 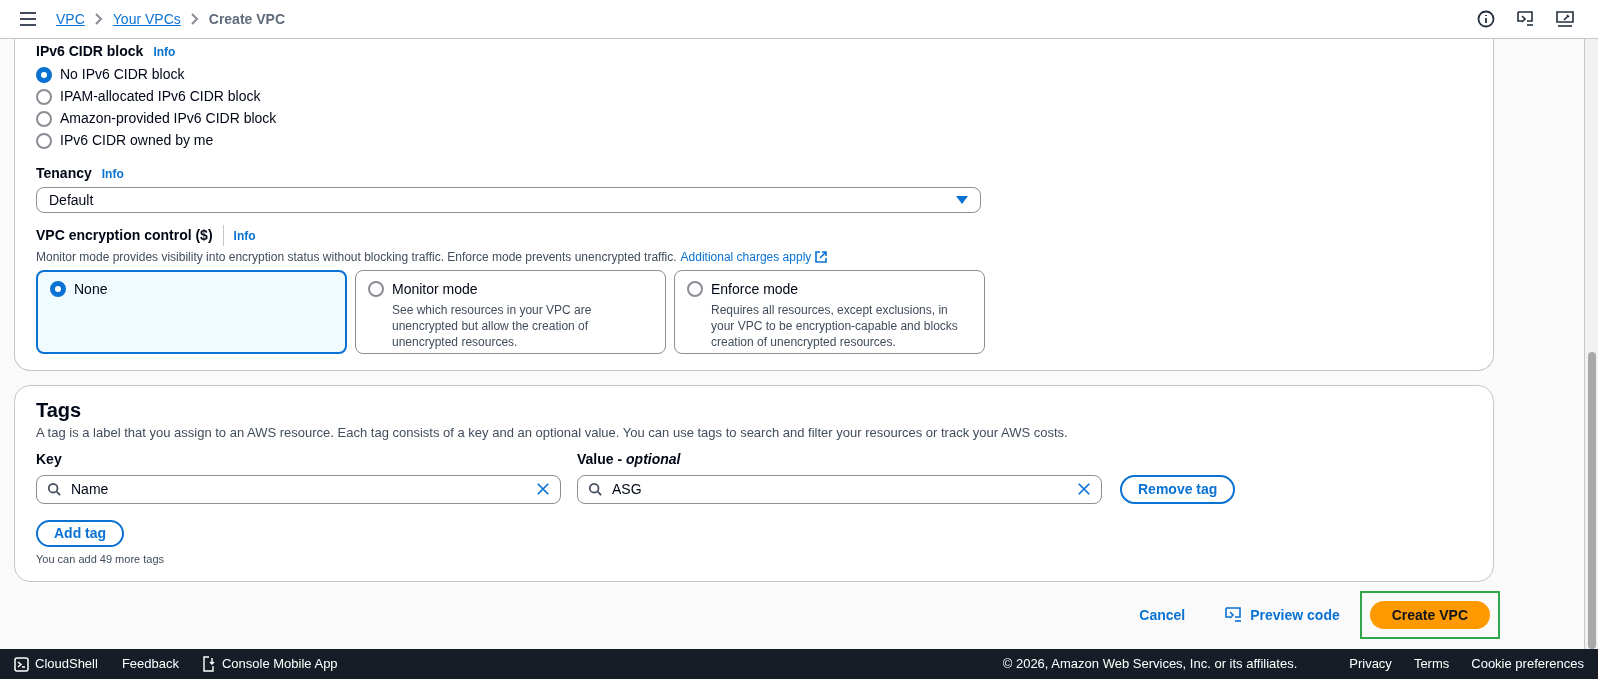 What do you see at coordinates (755, 289) in the screenshot?
I see `option-title: Enforce mode` at bounding box center [755, 289].